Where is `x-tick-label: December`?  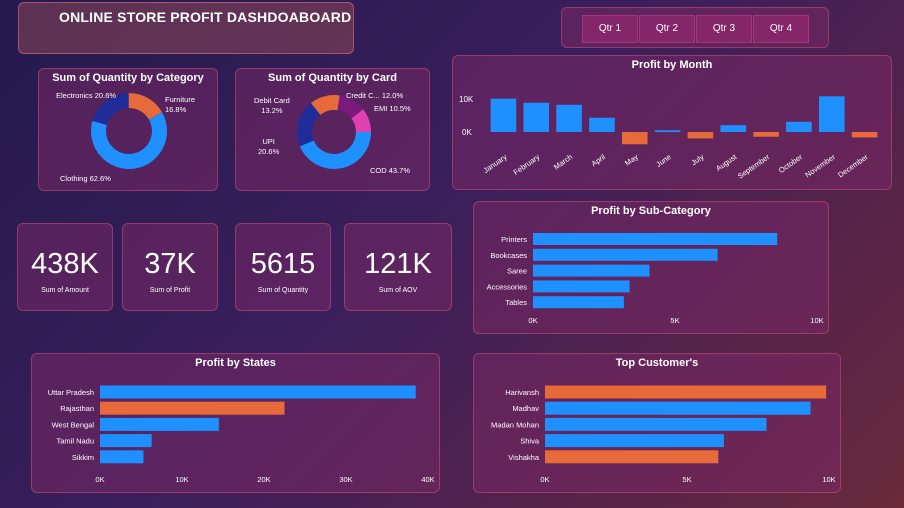
x-tick-label: December is located at coordinates (853, 166).